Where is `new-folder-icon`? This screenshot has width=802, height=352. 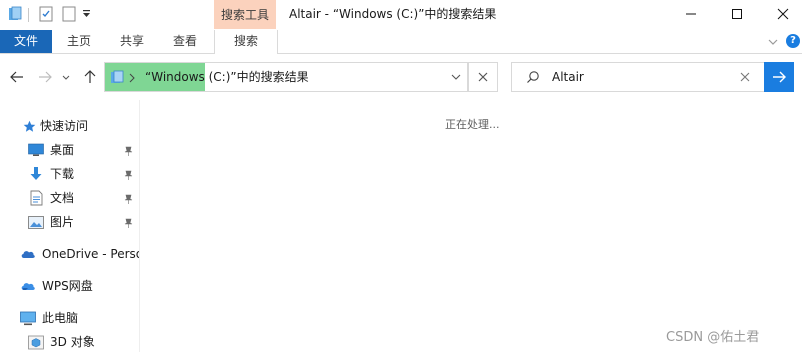 new-folder-icon is located at coordinates (69, 14).